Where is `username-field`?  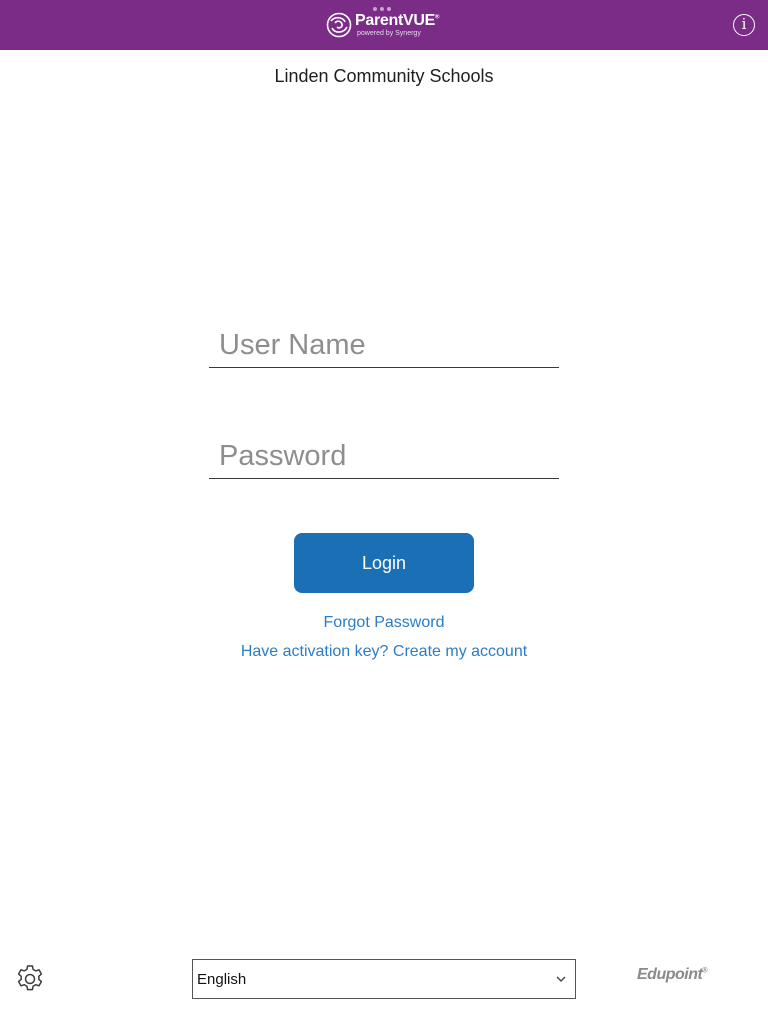 username-field is located at coordinates (384, 345).